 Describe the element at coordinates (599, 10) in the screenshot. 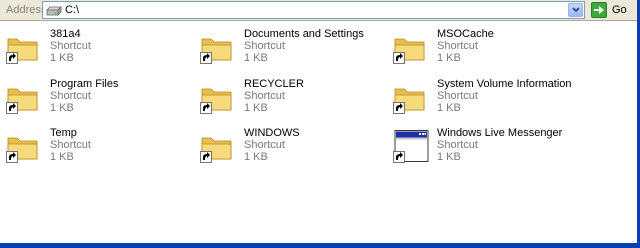

I see `go-arrow-icon` at that location.